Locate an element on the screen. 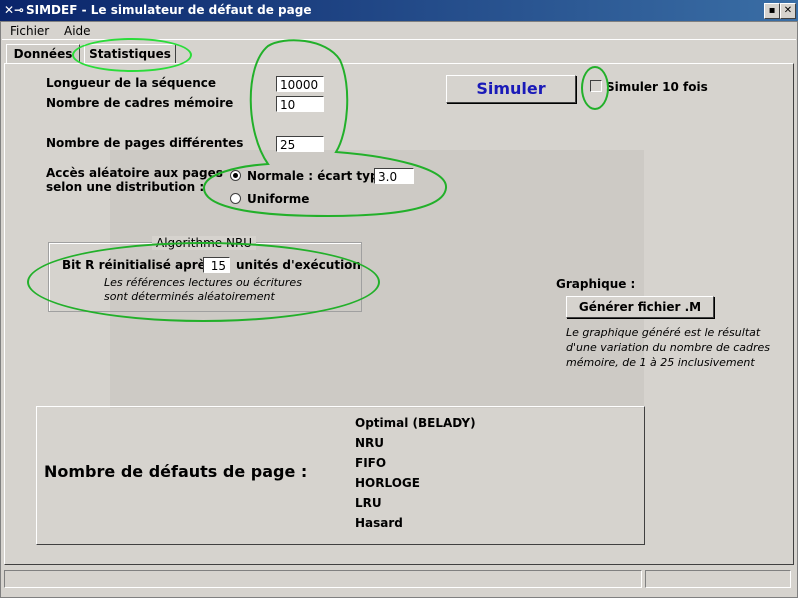  menu-fichier: Fichier is located at coordinates (29, 31).